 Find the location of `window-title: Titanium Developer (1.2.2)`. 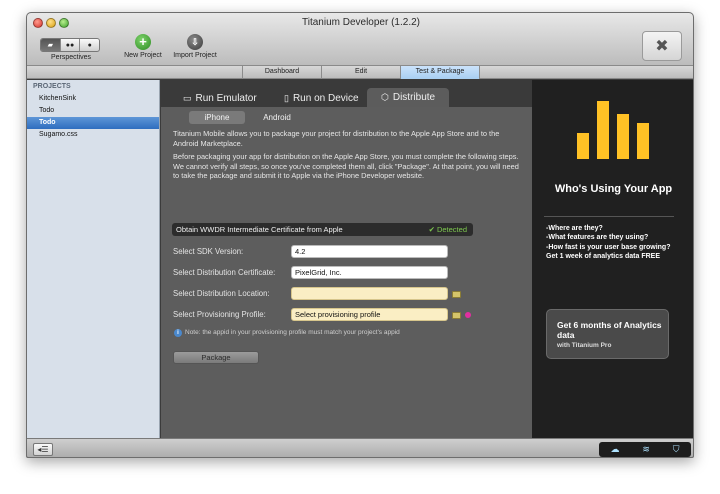

window-title: Titanium Developer (1.2.2) is located at coordinates (360, 22).